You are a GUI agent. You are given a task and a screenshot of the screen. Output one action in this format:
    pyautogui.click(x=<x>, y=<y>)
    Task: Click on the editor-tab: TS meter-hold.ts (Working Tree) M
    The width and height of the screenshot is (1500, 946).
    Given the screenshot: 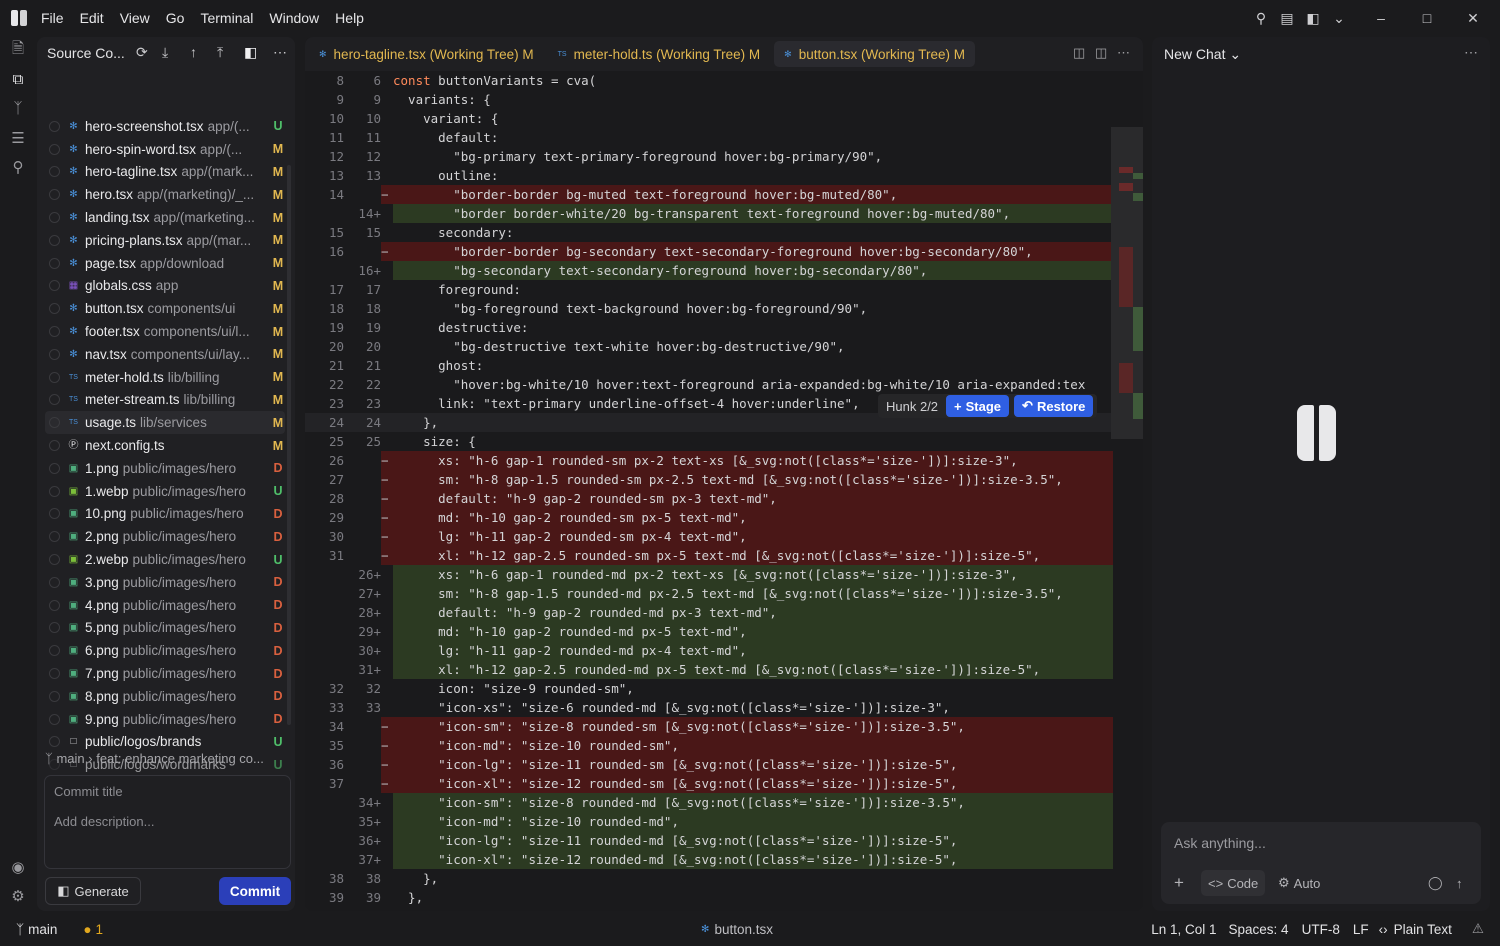 What is the action you would take?
    pyautogui.click(x=659, y=54)
    